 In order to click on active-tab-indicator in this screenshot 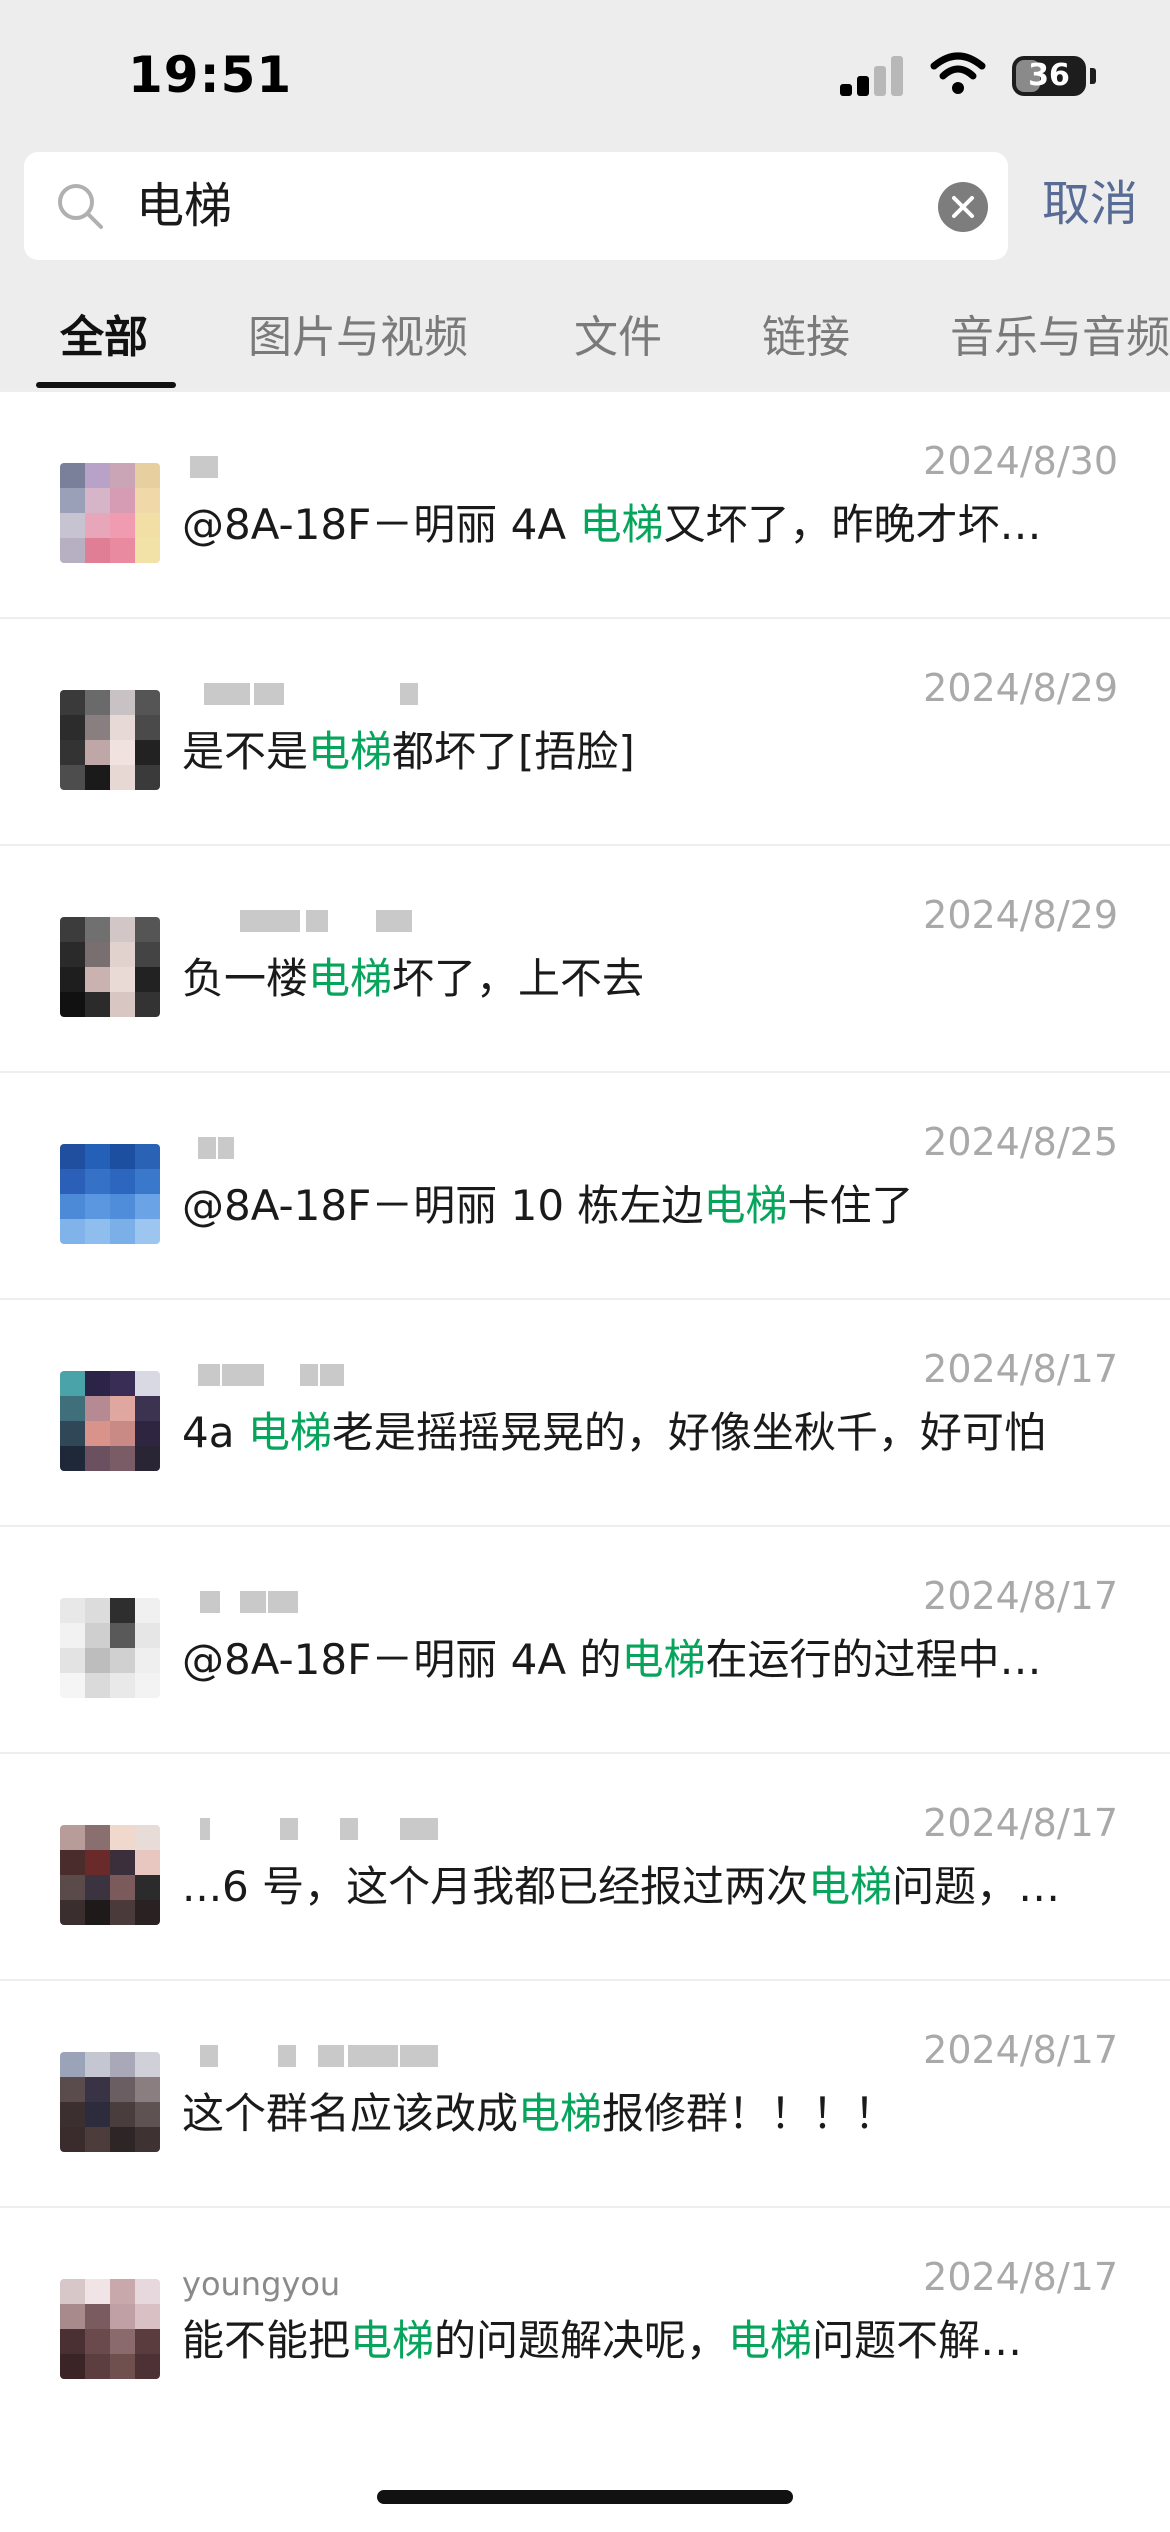, I will do `click(106, 385)`.